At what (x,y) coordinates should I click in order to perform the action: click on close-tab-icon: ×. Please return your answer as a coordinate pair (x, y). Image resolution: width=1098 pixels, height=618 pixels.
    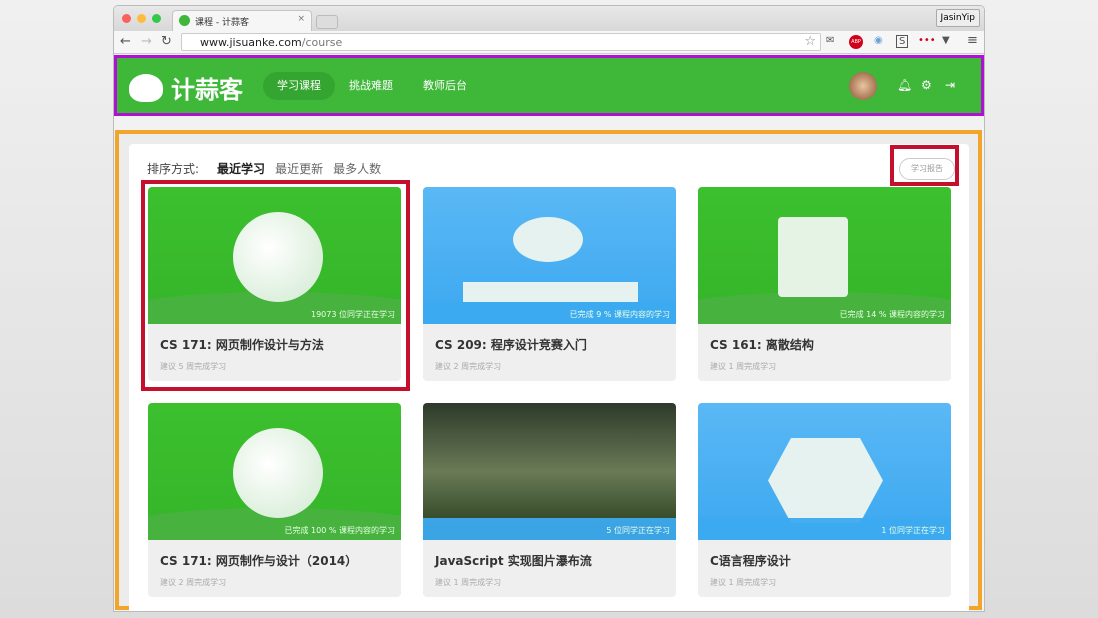
    Looking at the image, I should click on (301, 19).